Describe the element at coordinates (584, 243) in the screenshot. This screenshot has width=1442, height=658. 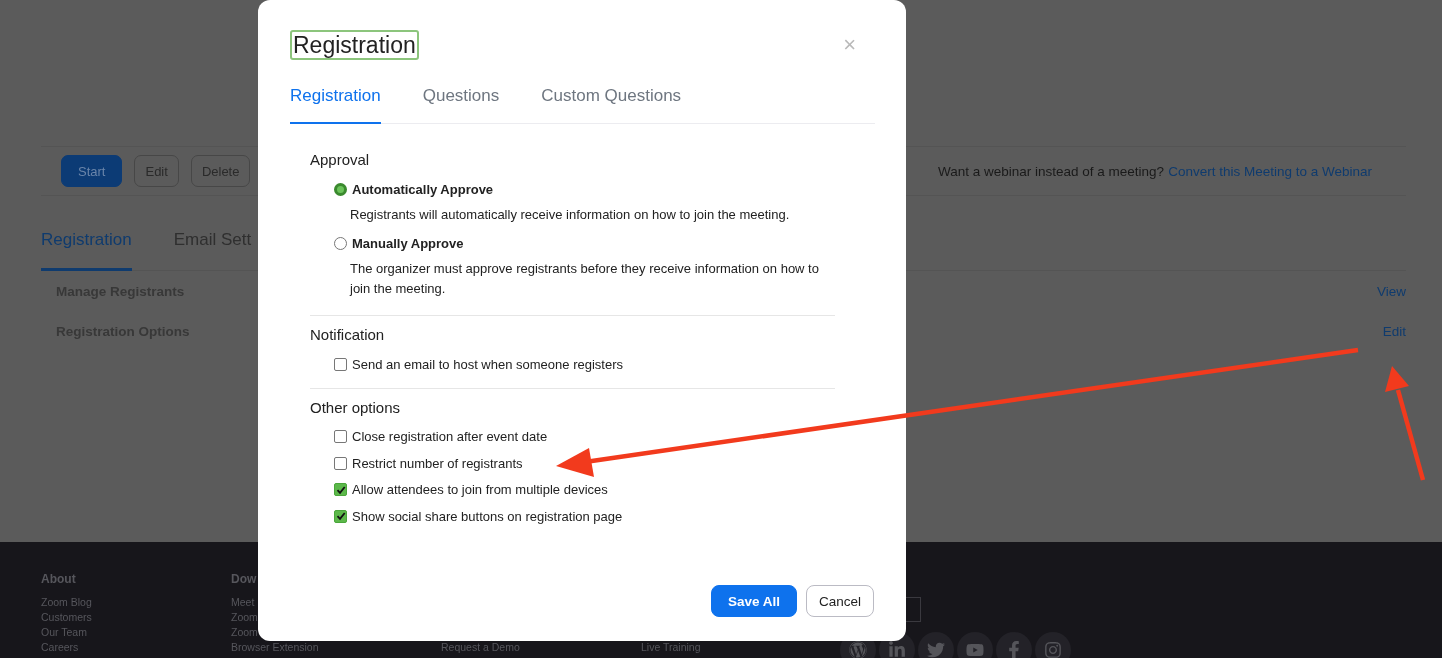
I see `radio-option: Manually Approve` at that location.